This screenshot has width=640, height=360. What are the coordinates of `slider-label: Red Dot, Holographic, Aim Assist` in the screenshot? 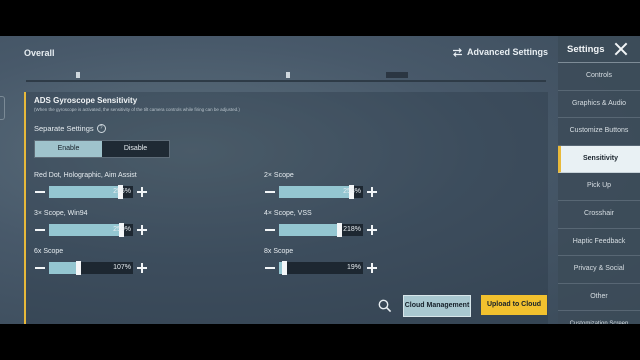 It's located at (85, 175).